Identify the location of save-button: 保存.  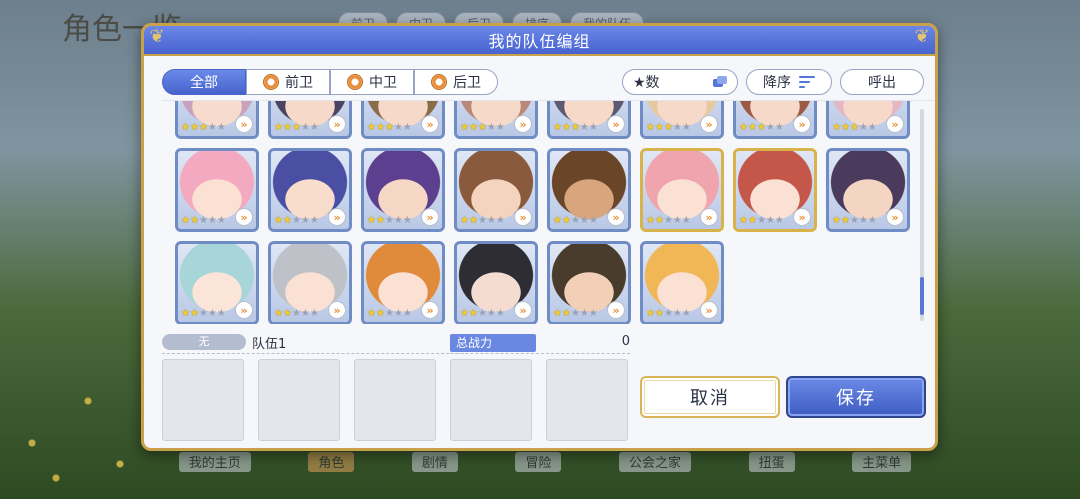
(856, 397).